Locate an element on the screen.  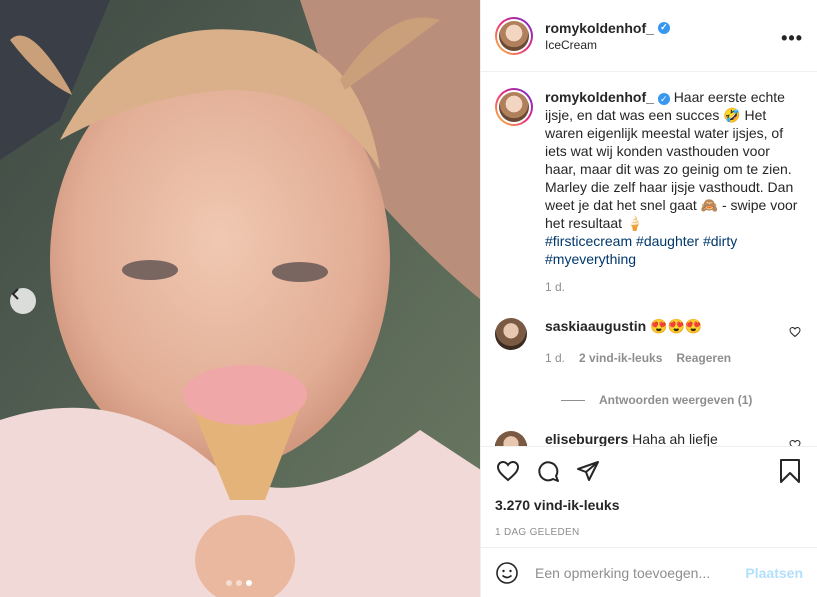
carousel-dot-active is located at coordinates (249, 583).